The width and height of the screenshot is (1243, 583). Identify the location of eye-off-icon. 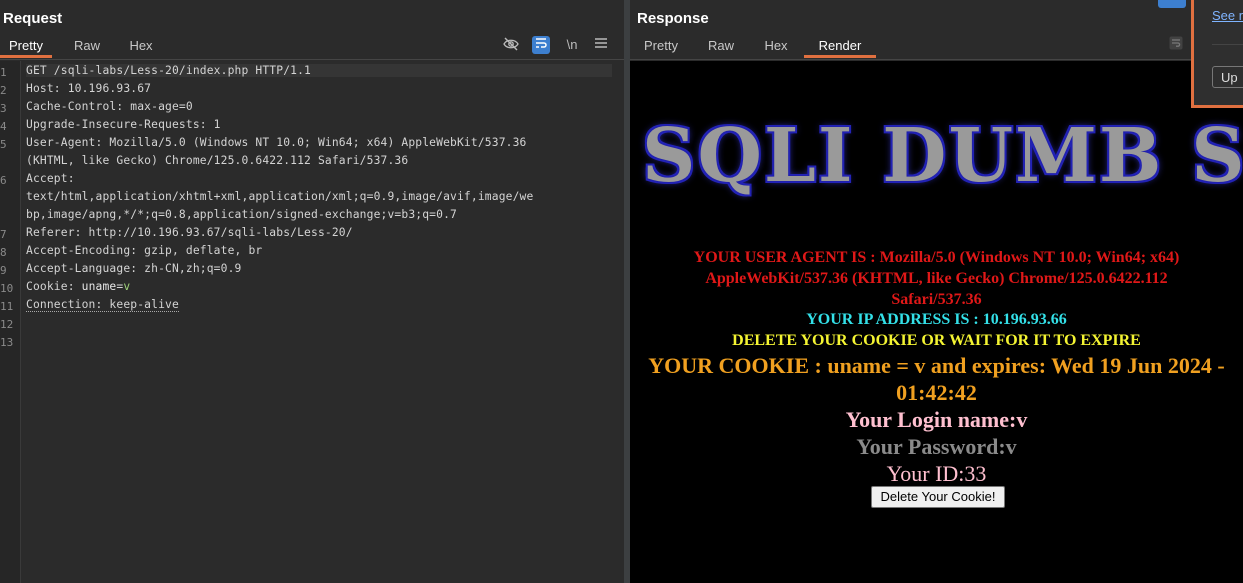
(511, 45).